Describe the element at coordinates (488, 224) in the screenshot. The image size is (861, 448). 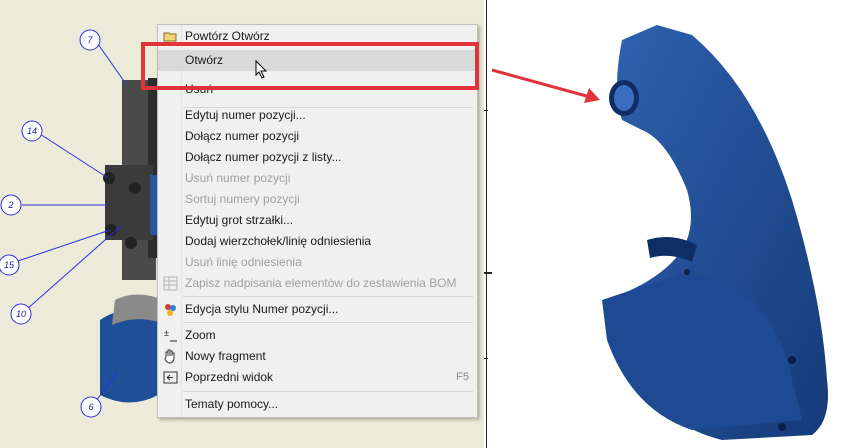
I see `sheet-border` at that location.